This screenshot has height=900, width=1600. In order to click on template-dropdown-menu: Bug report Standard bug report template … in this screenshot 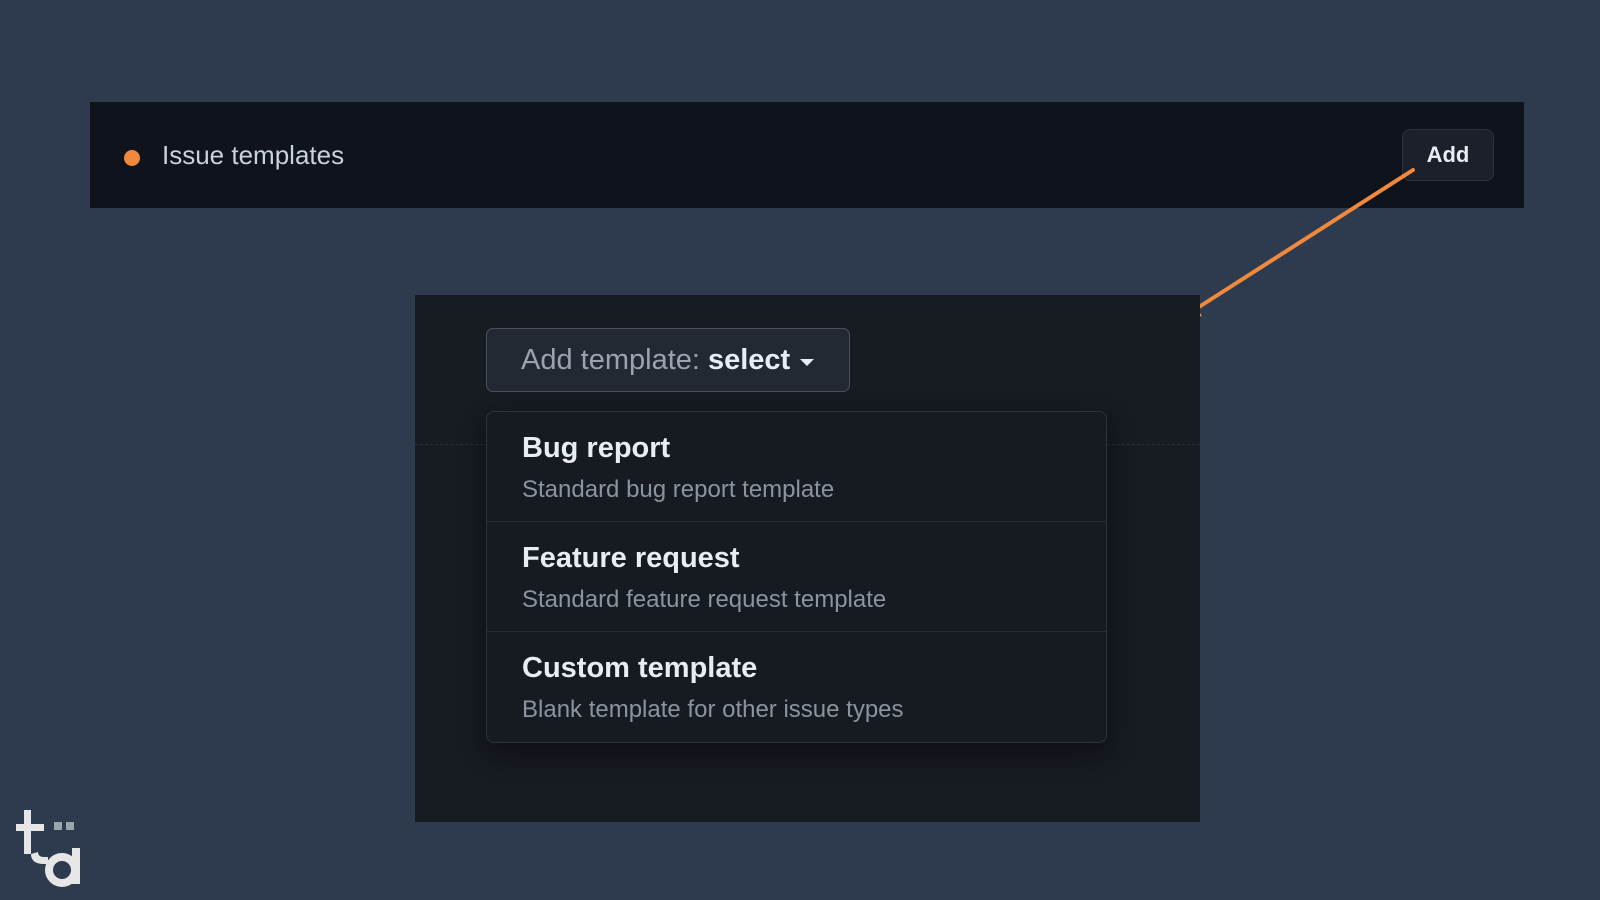, I will do `click(796, 577)`.